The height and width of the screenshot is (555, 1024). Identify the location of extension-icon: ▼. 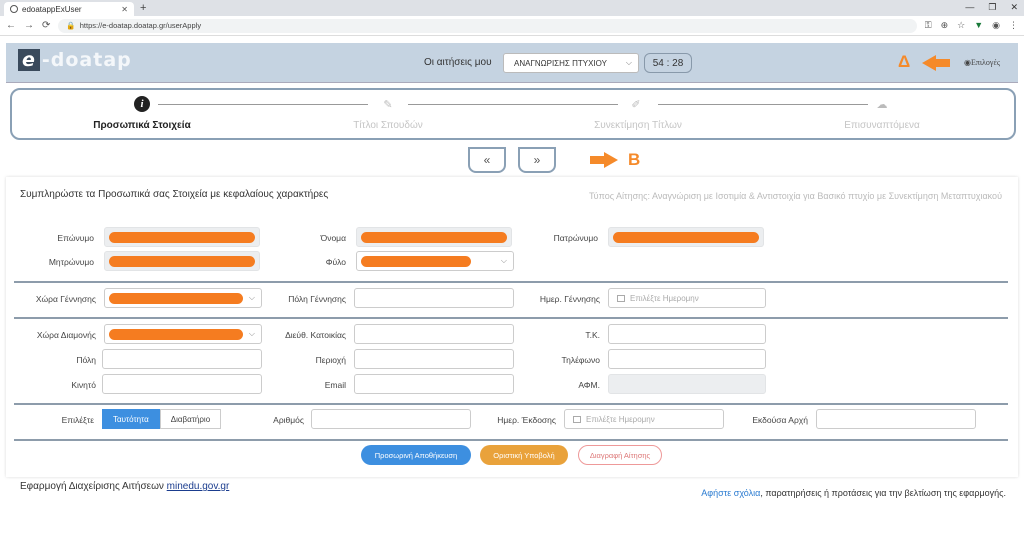
(978, 25).